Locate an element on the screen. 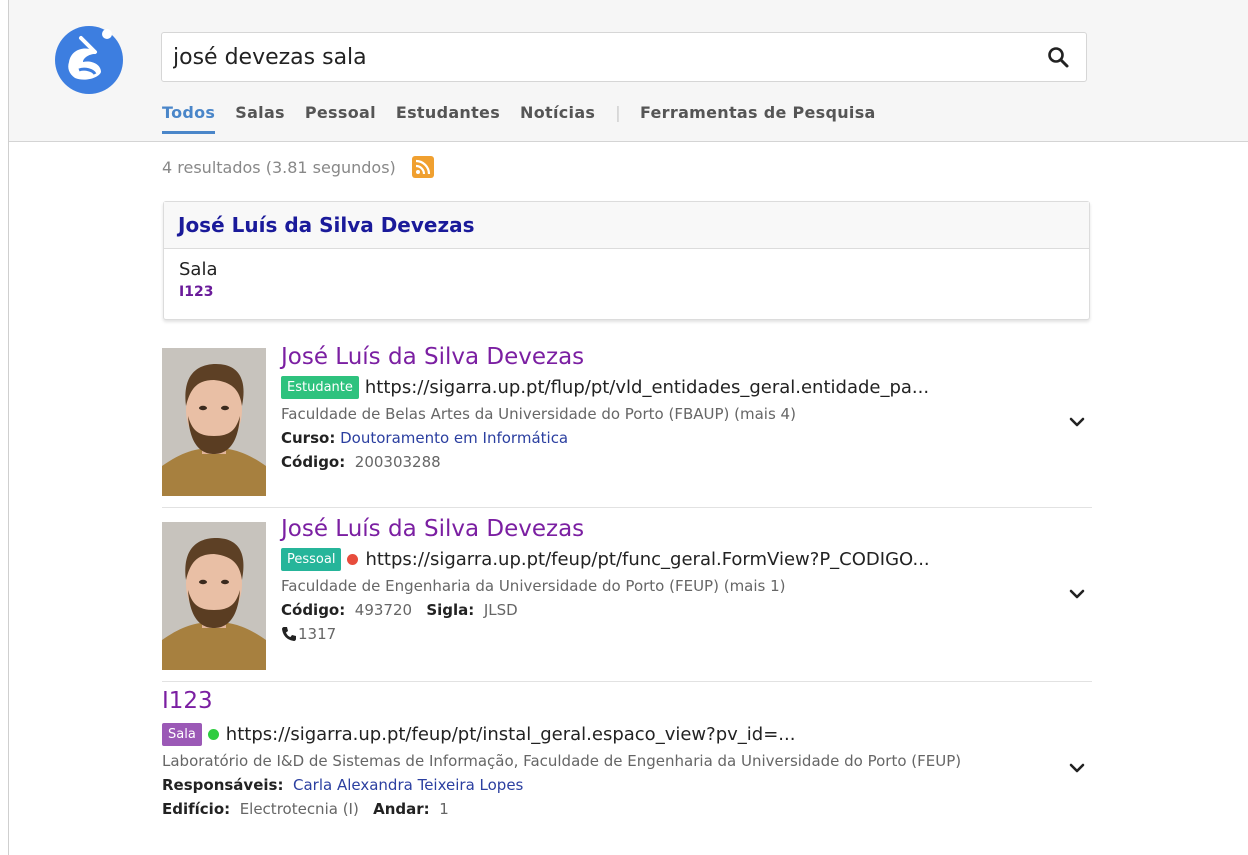 This screenshot has height=855, width=1248. responsible-link: Carla Alexandra Teixeira Lopes is located at coordinates (408, 785).